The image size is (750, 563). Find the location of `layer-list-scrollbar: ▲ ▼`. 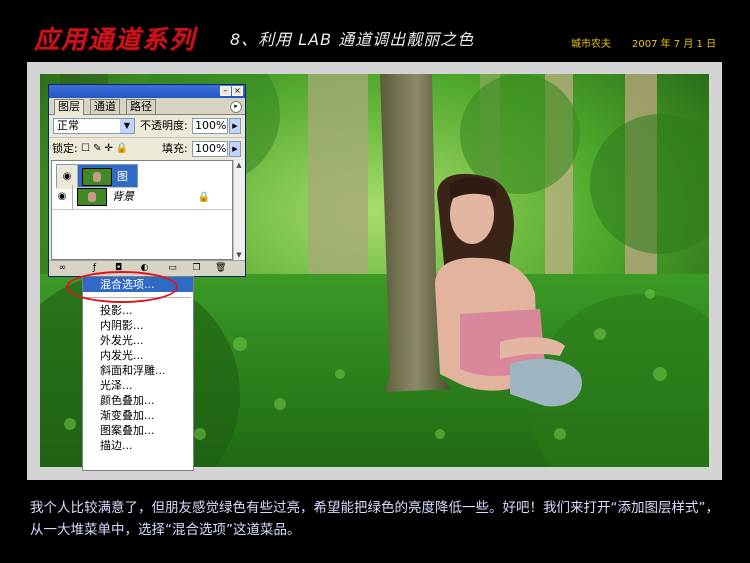

layer-list-scrollbar: ▲ ▼ is located at coordinates (238, 210).